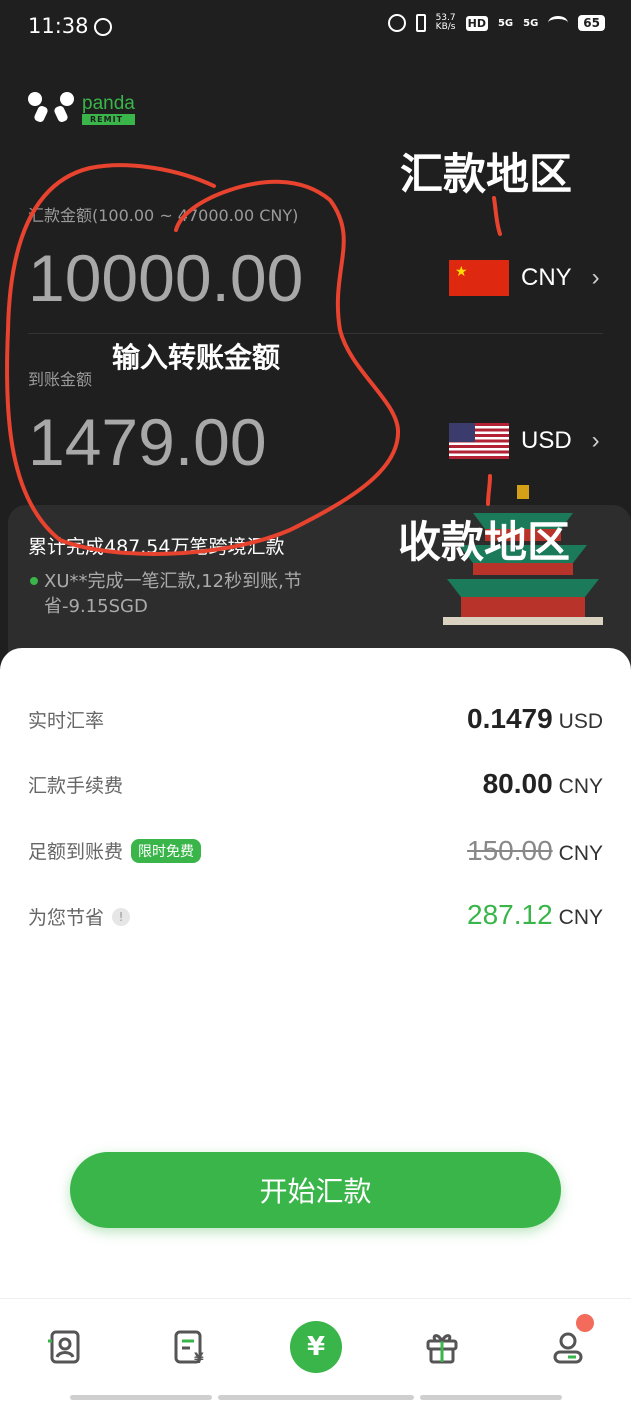 The image size is (631, 1403). I want to click on hd-icon: HD, so click(476, 23).